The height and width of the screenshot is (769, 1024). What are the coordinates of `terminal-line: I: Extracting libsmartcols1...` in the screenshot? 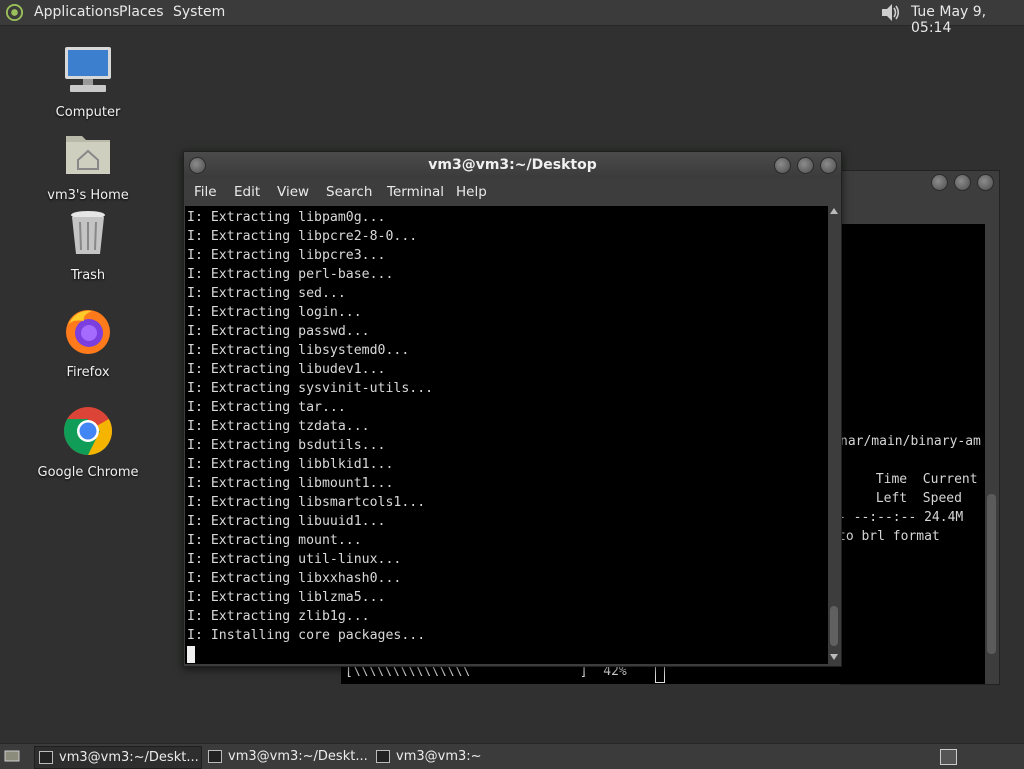 It's located at (306, 502).